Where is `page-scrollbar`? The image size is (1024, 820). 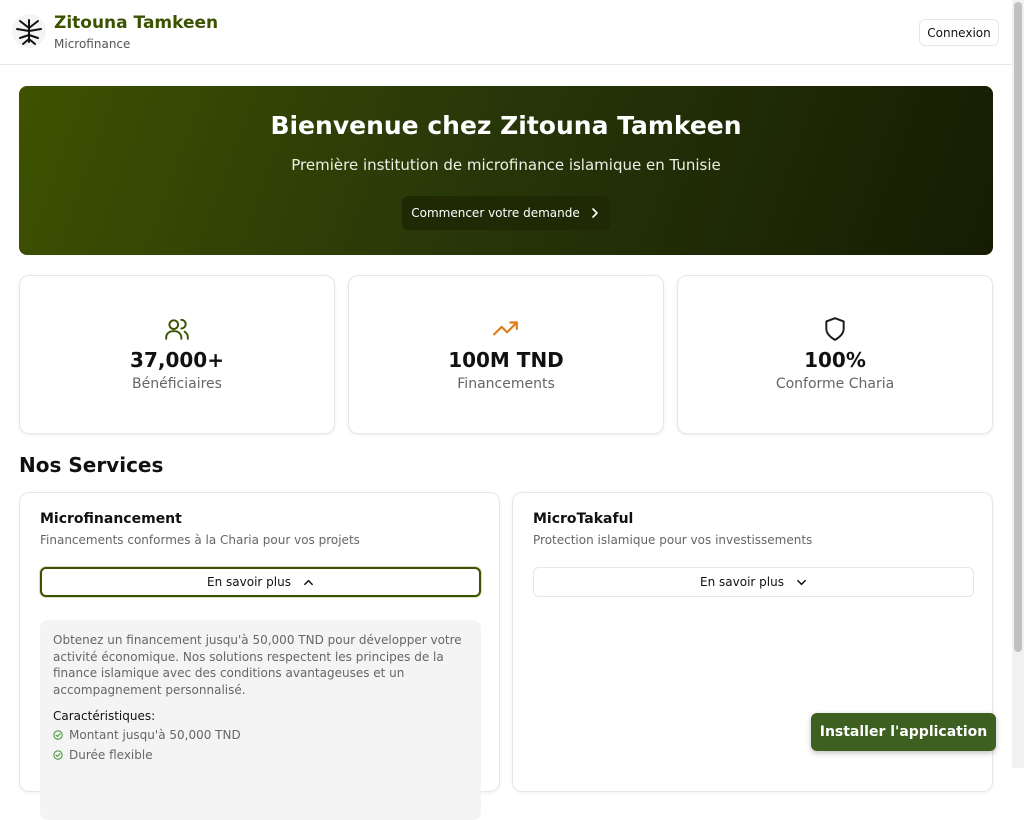
page-scrollbar is located at coordinates (1018, 384).